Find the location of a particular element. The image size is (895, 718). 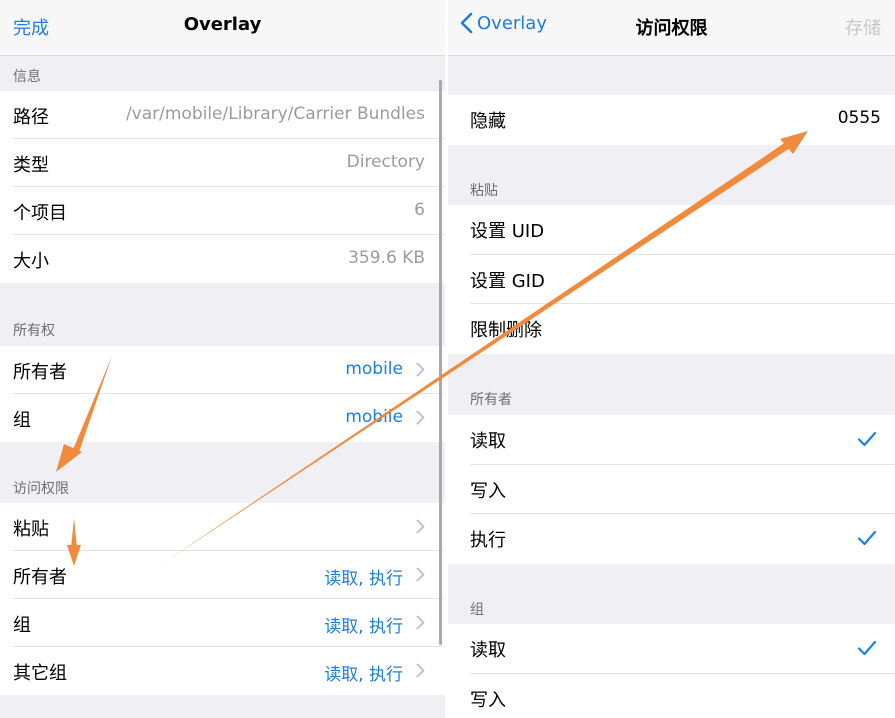

scrollbar is located at coordinates (440, 362).